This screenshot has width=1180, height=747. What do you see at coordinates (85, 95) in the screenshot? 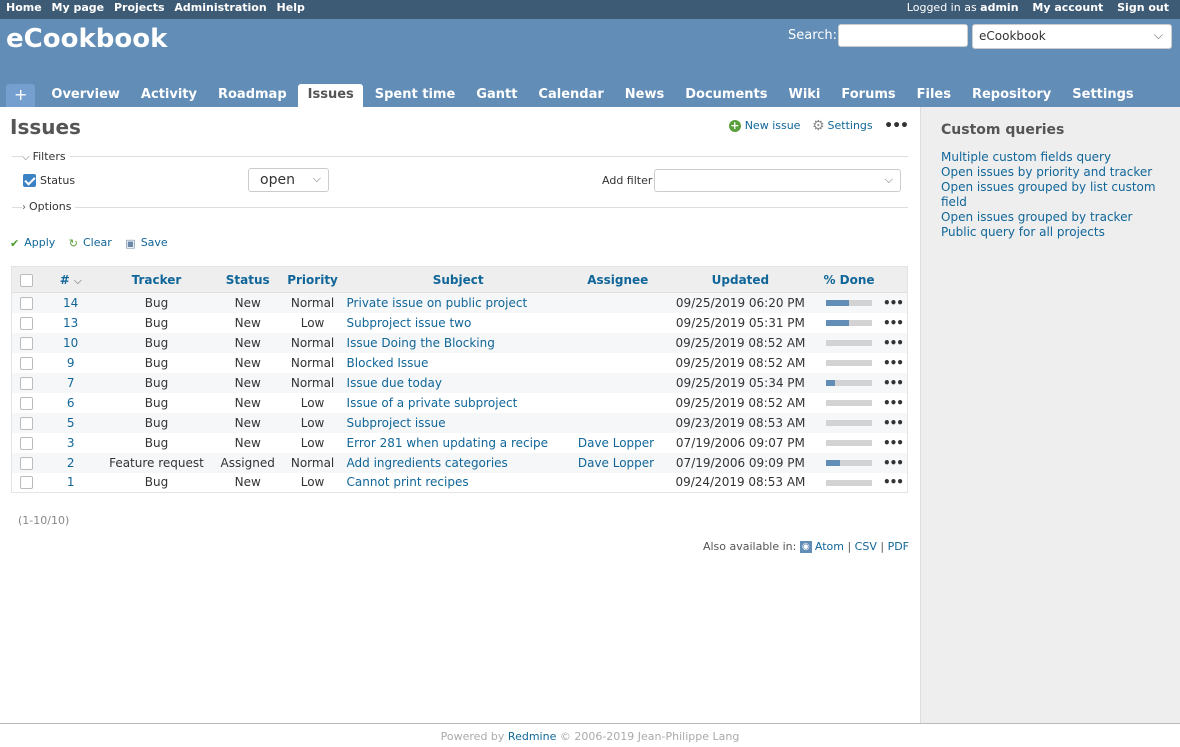
I see `tab-overview: Overview` at bounding box center [85, 95].